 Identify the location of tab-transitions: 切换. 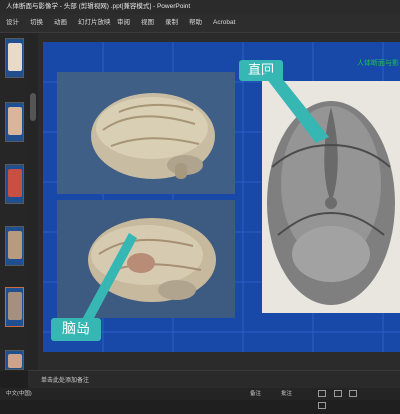
(36, 23).